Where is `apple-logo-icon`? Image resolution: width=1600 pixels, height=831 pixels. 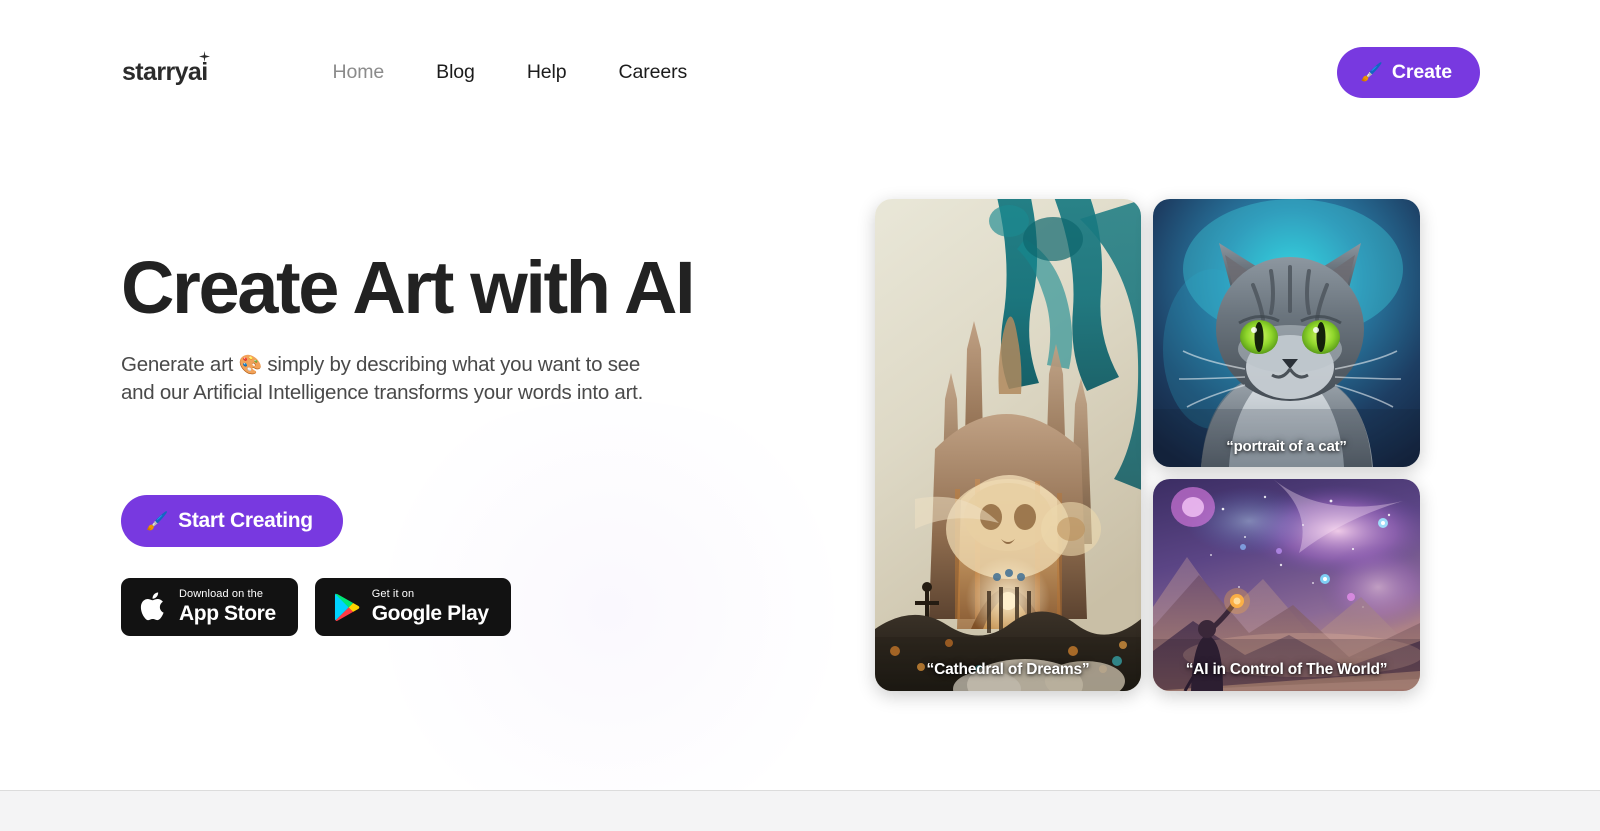
apple-logo-icon is located at coordinates (152, 606).